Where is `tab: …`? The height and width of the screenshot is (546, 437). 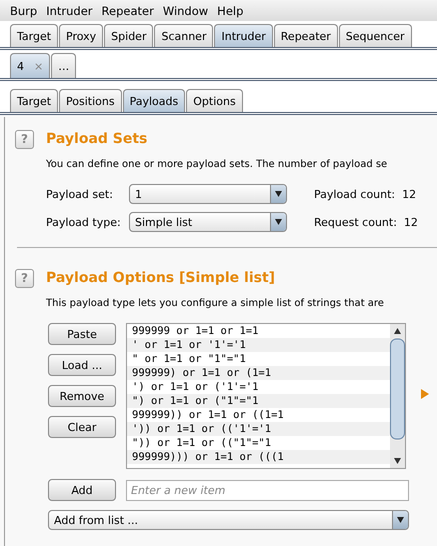
tab: … is located at coordinates (63, 65).